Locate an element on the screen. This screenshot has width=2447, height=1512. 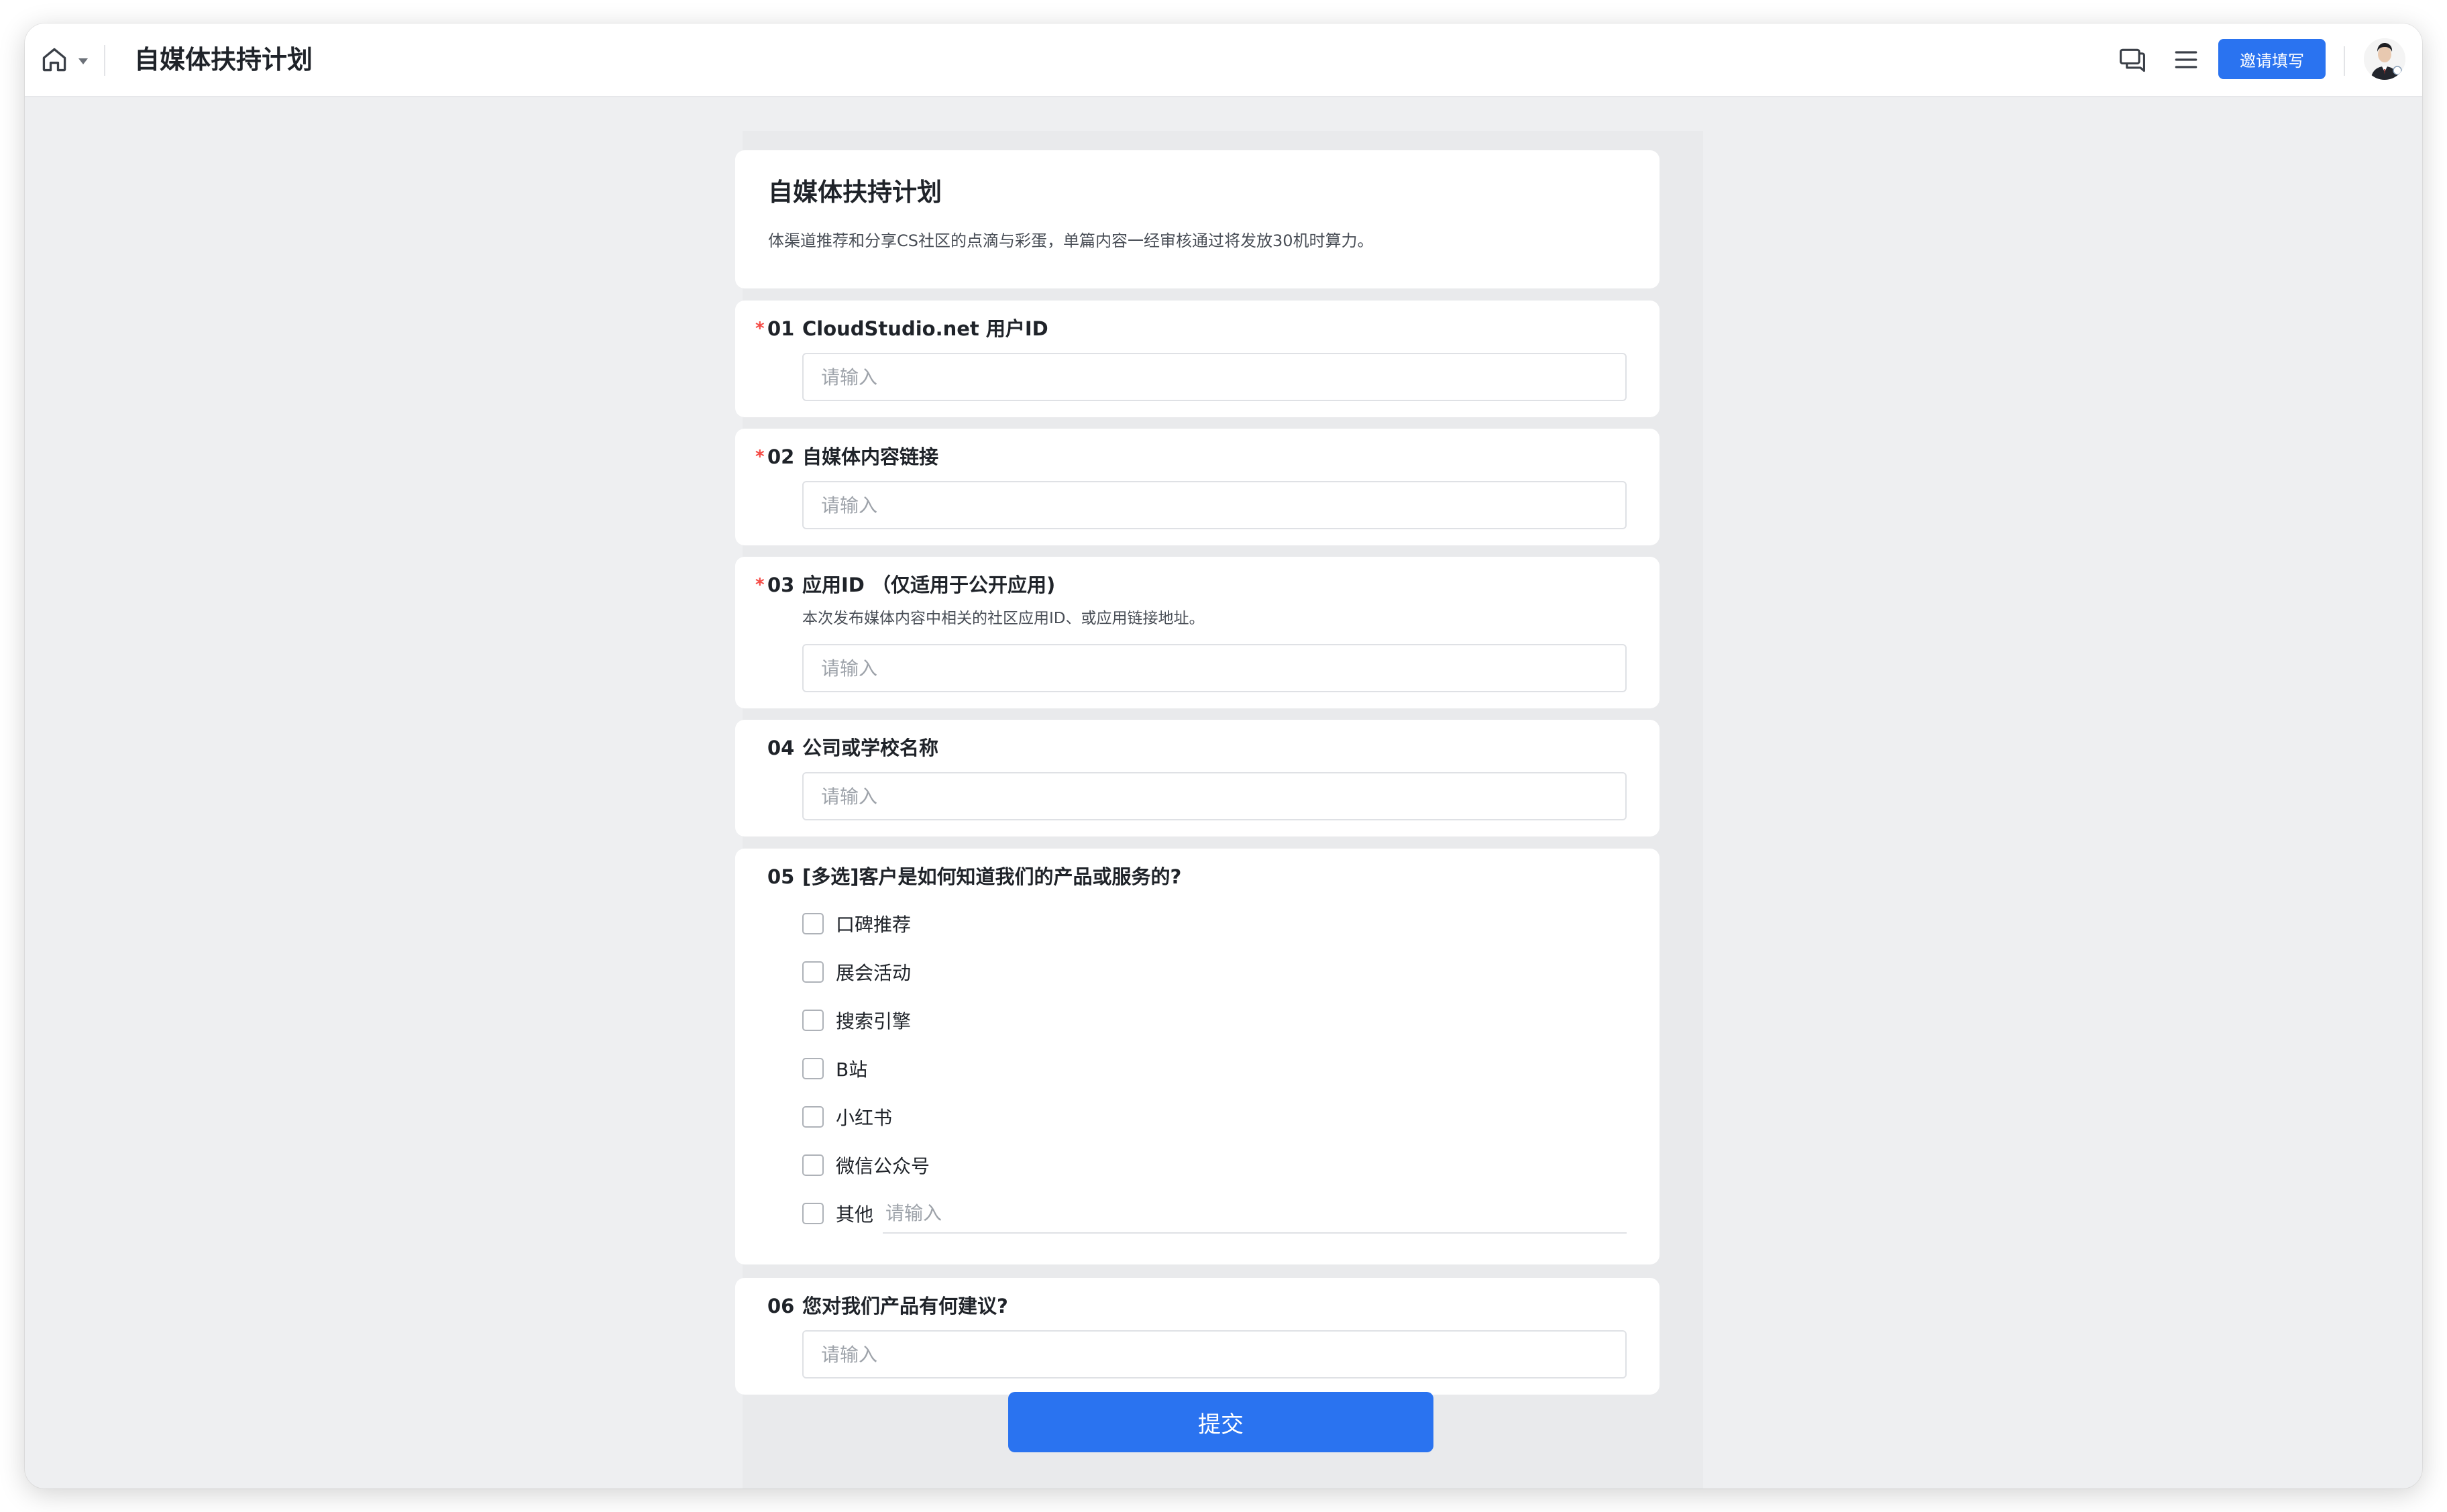
content-link-input is located at coordinates (1214, 505).